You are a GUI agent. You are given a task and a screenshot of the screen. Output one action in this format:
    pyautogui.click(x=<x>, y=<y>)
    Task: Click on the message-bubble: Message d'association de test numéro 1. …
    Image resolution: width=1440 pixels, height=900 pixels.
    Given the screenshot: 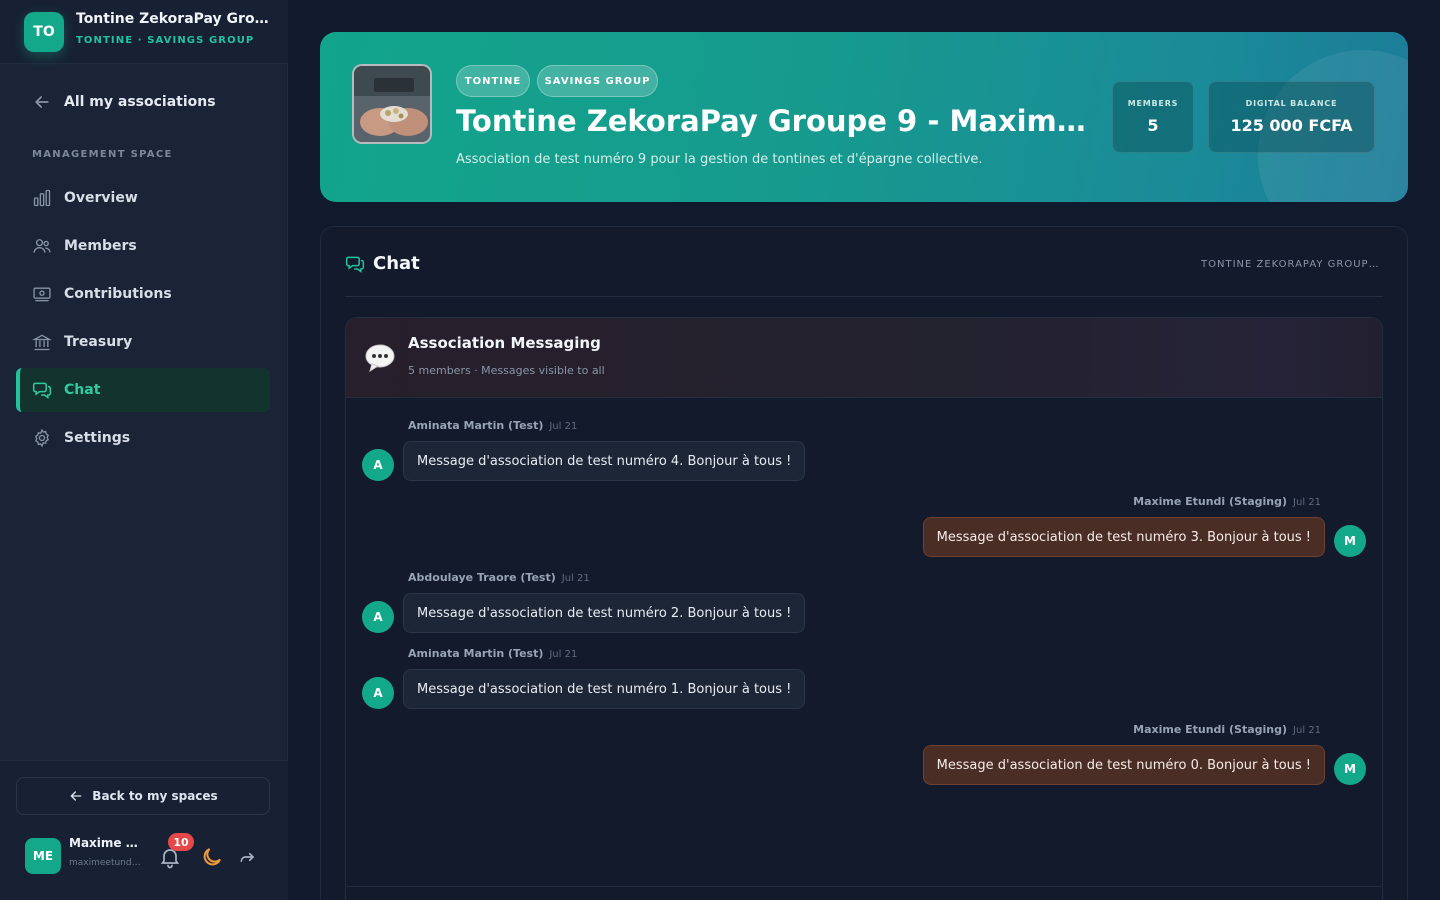 What is the action you would take?
    pyautogui.click(x=604, y=689)
    